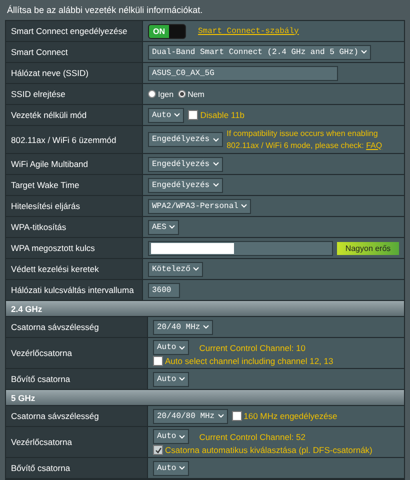 The image size is (410, 480). What do you see at coordinates (205, 309) in the screenshot?
I see `section-header: 2.4 GHz` at bounding box center [205, 309].